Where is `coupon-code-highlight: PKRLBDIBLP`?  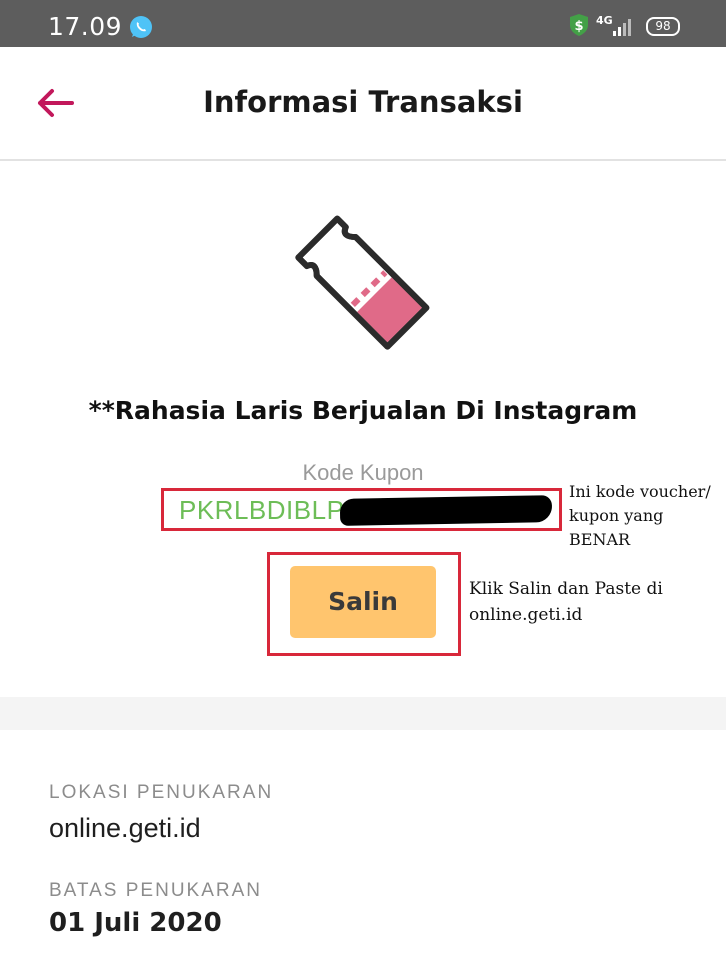
coupon-code-highlight: PKRLBDIBLP is located at coordinates (361, 509).